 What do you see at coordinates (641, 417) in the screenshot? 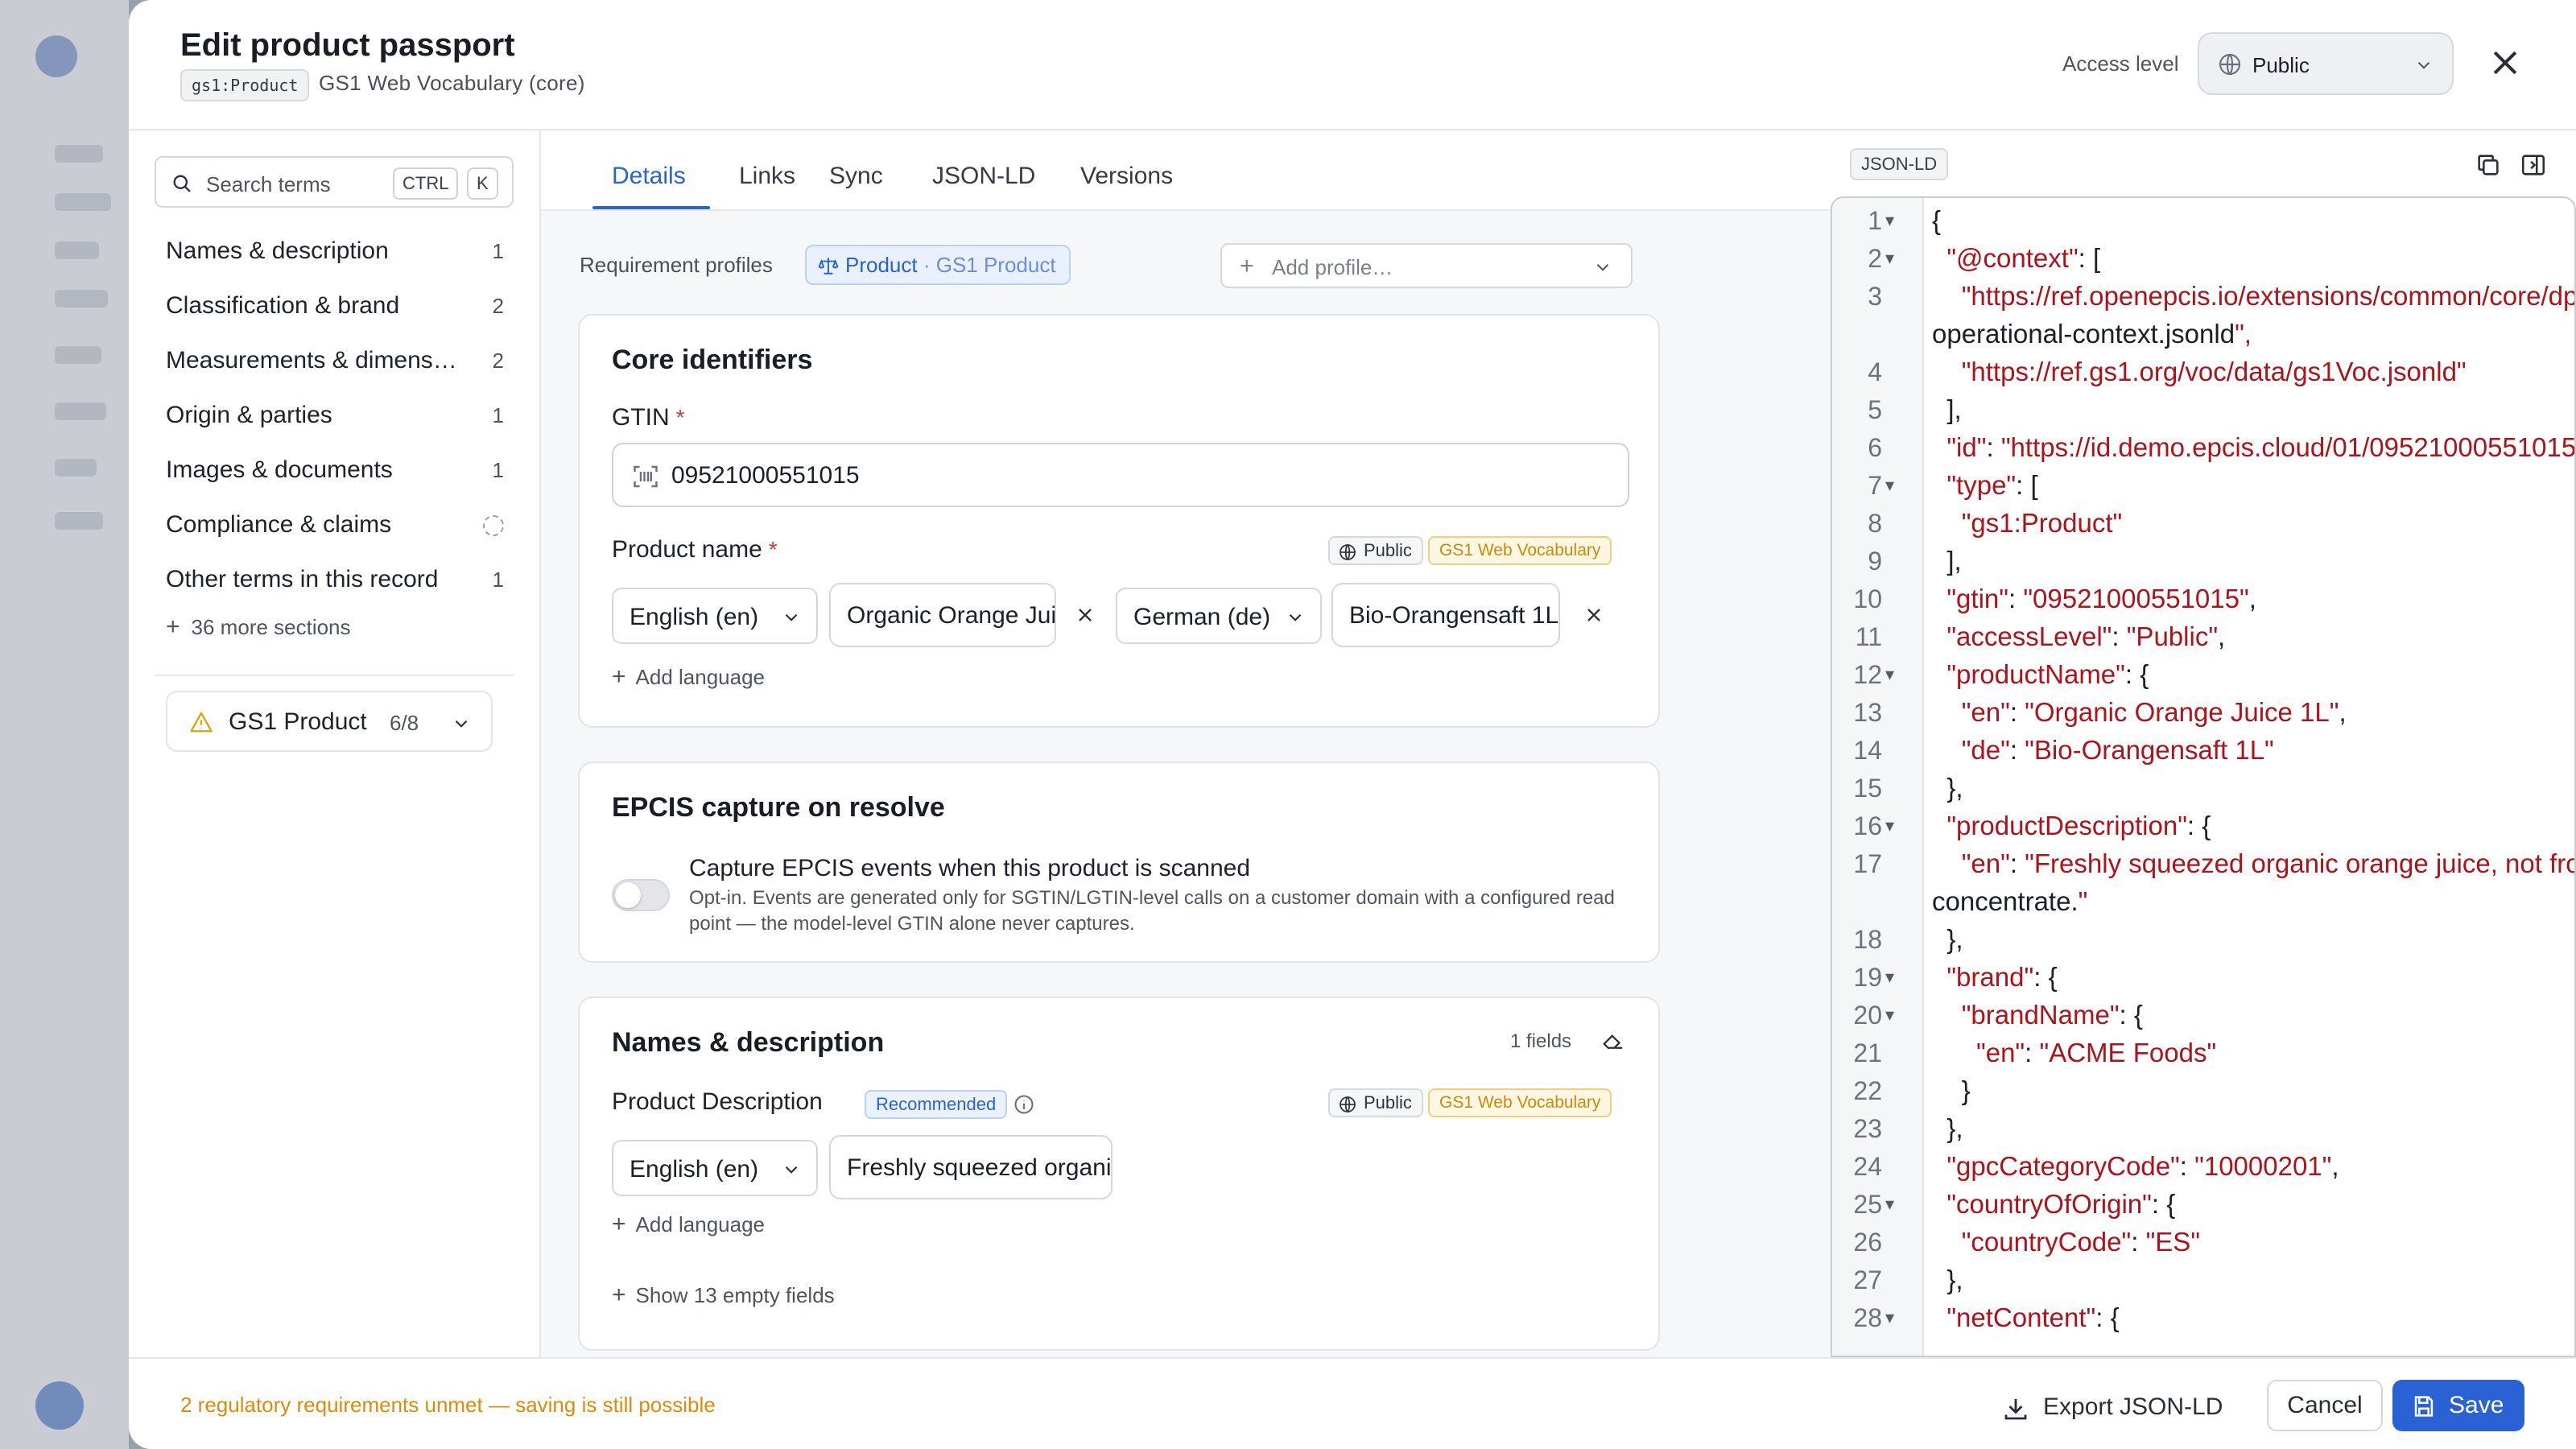
I see `gtin-label-text: GTIN` at bounding box center [641, 417].